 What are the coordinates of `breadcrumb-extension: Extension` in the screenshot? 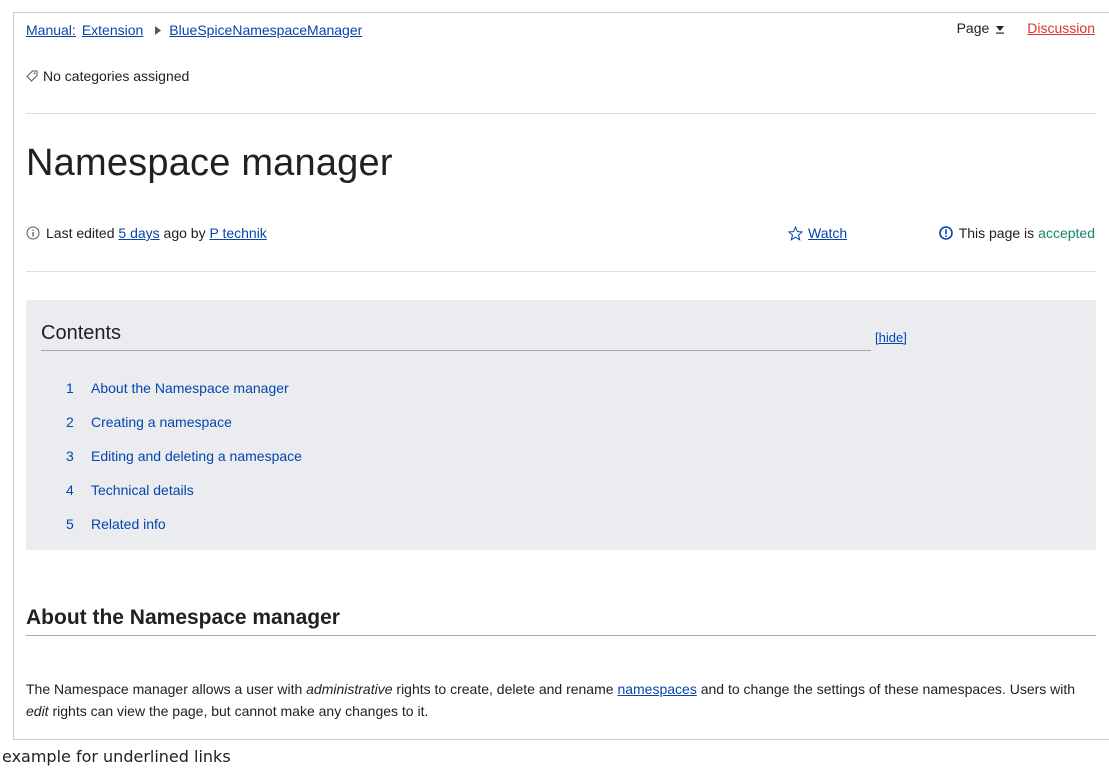 It's located at (112, 30).